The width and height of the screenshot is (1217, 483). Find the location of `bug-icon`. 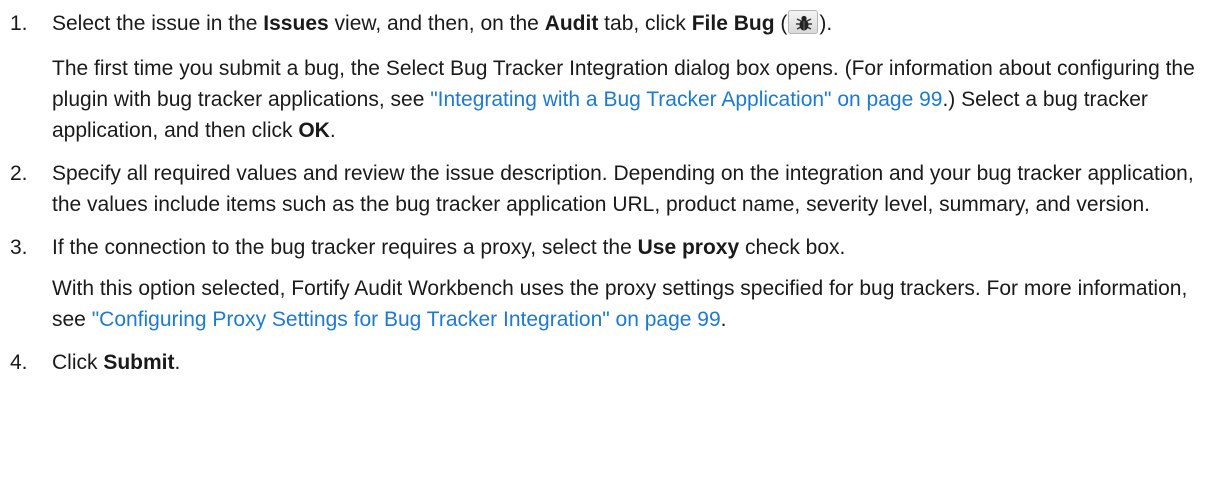

bug-icon is located at coordinates (803, 22).